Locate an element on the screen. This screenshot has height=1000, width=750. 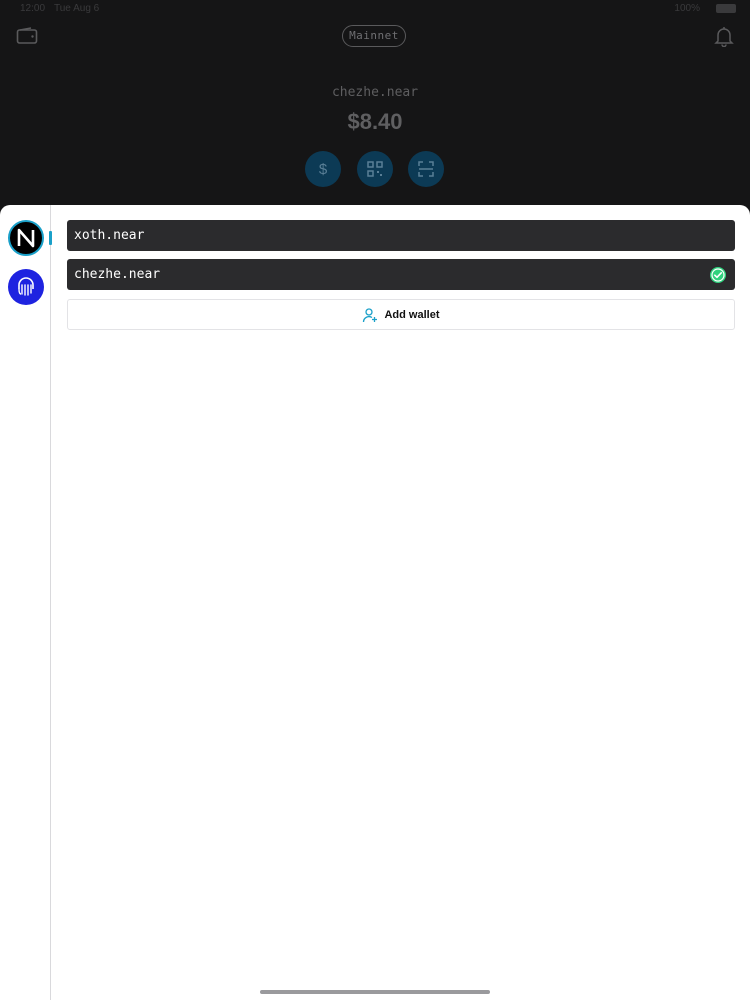
status-time: 12:00 is located at coordinates (33, 8).